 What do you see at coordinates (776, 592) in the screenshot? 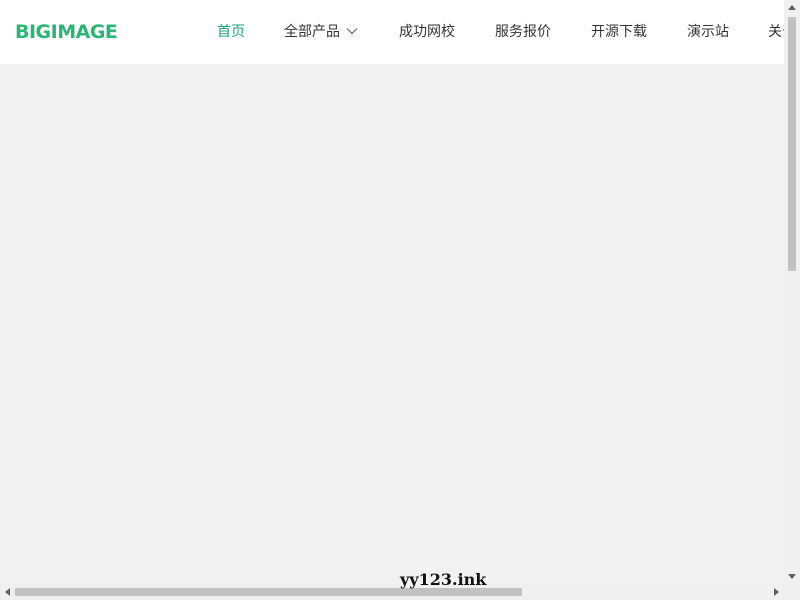
I see `scroll-right-arrow-icon` at bounding box center [776, 592].